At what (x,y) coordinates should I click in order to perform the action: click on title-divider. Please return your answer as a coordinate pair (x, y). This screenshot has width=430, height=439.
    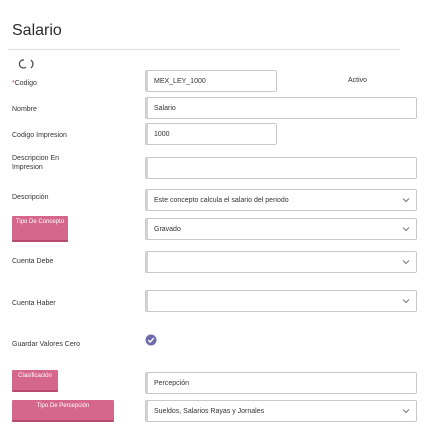
    Looking at the image, I should click on (204, 49).